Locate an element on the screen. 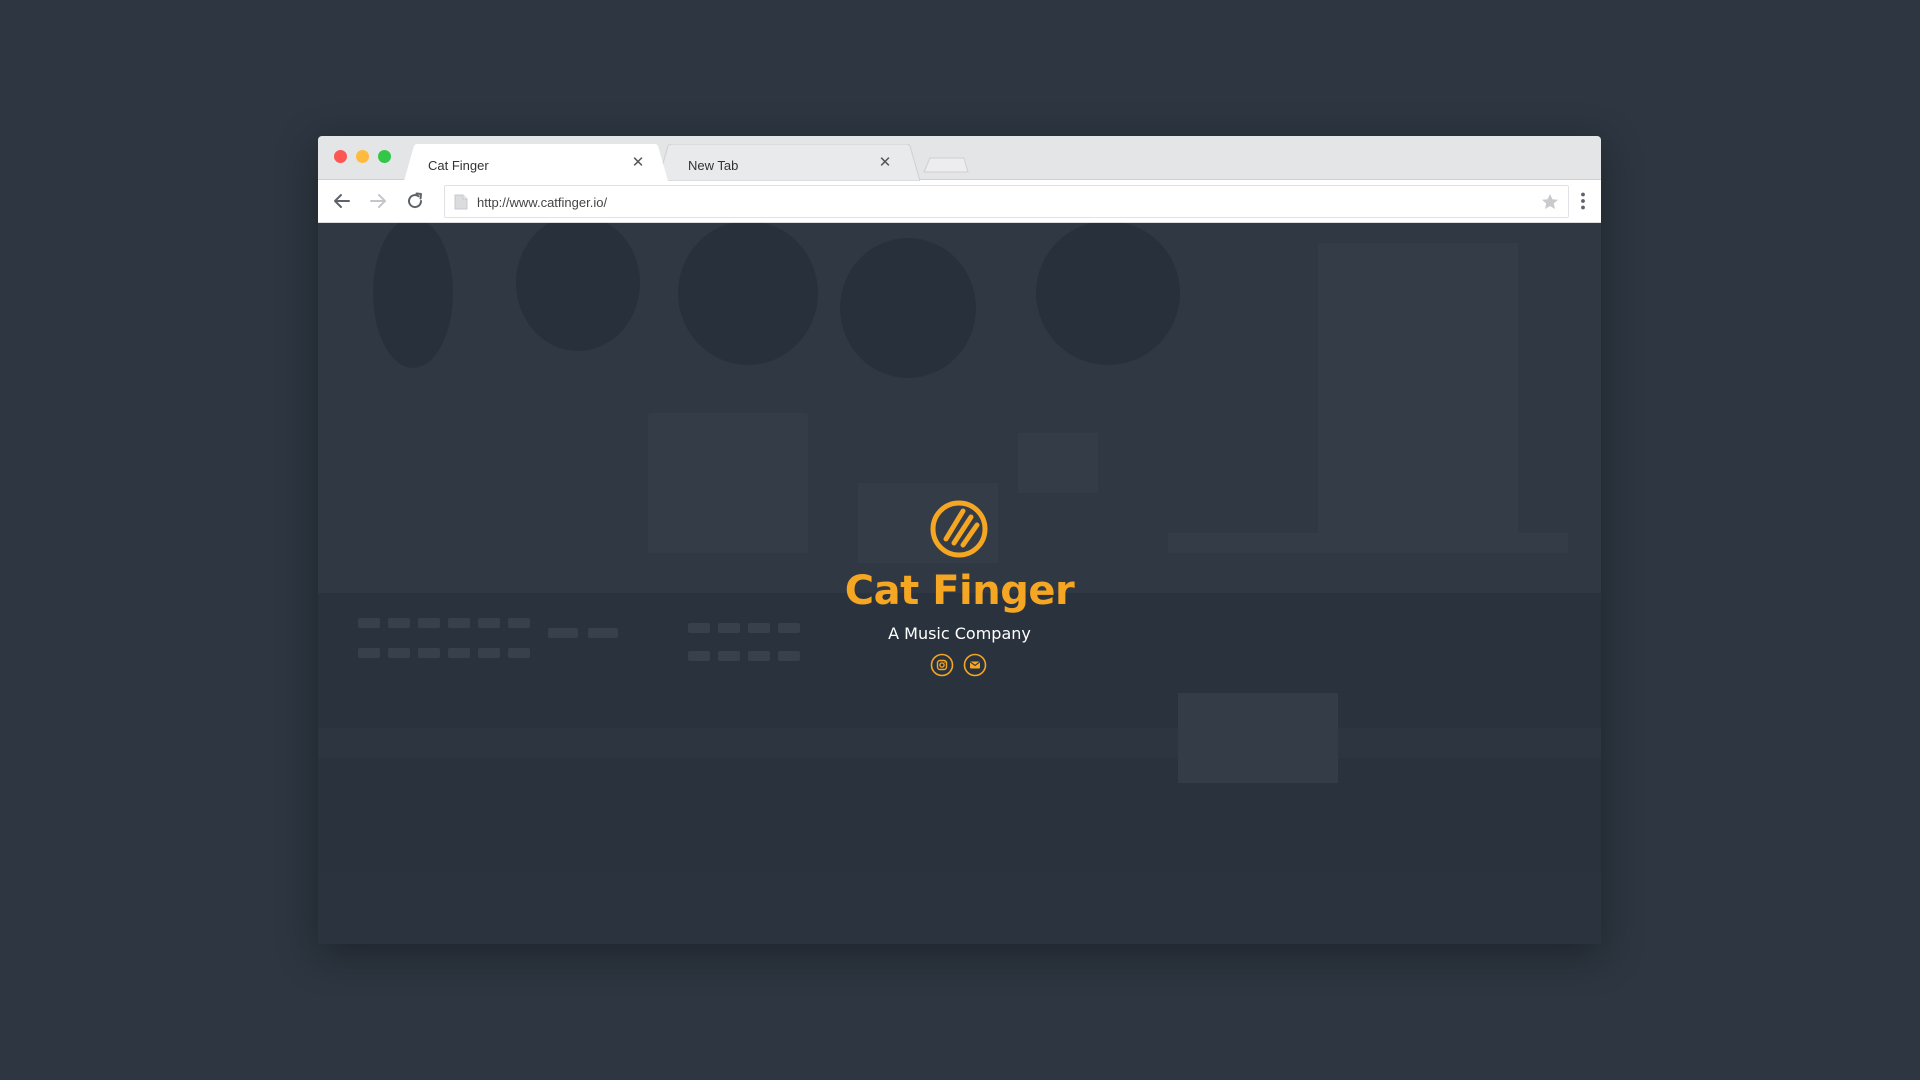 The width and height of the screenshot is (1920, 1080). window-maximize-button is located at coordinates (384, 156).